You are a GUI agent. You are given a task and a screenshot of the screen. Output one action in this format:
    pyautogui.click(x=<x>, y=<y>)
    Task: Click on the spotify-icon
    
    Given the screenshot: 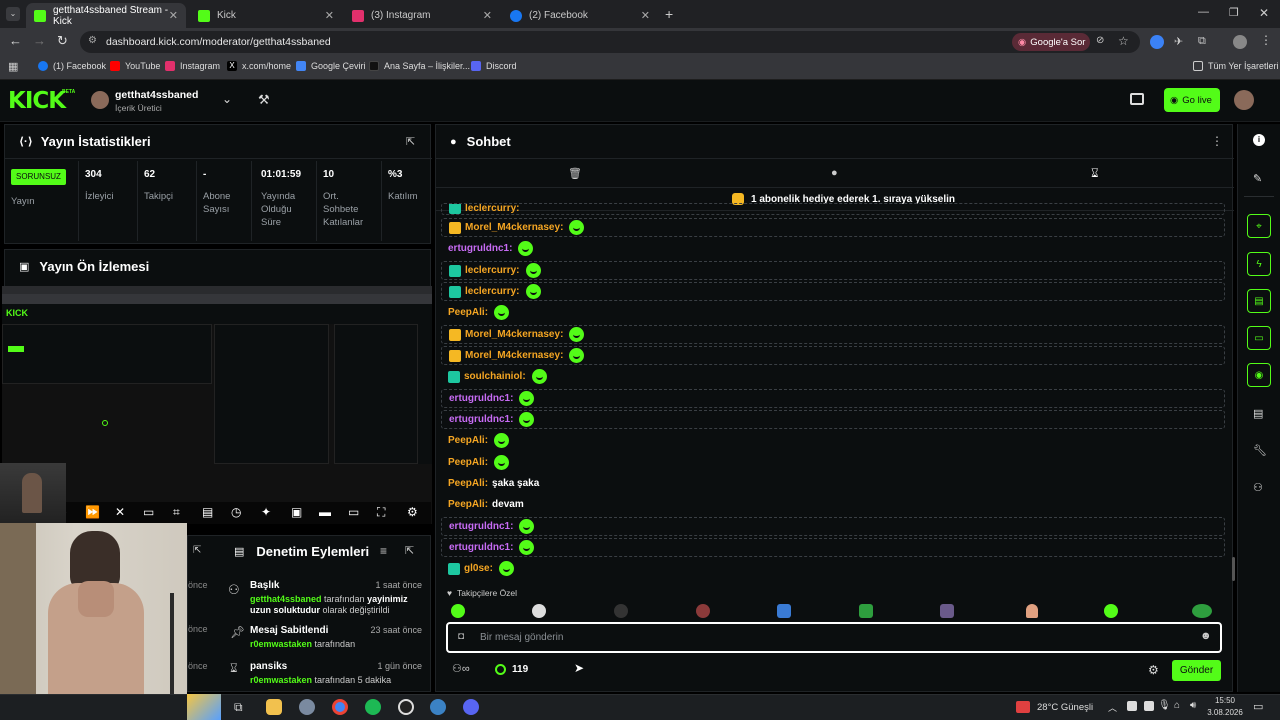 What is the action you would take?
    pyautogui.click(x=373, y=707)
    